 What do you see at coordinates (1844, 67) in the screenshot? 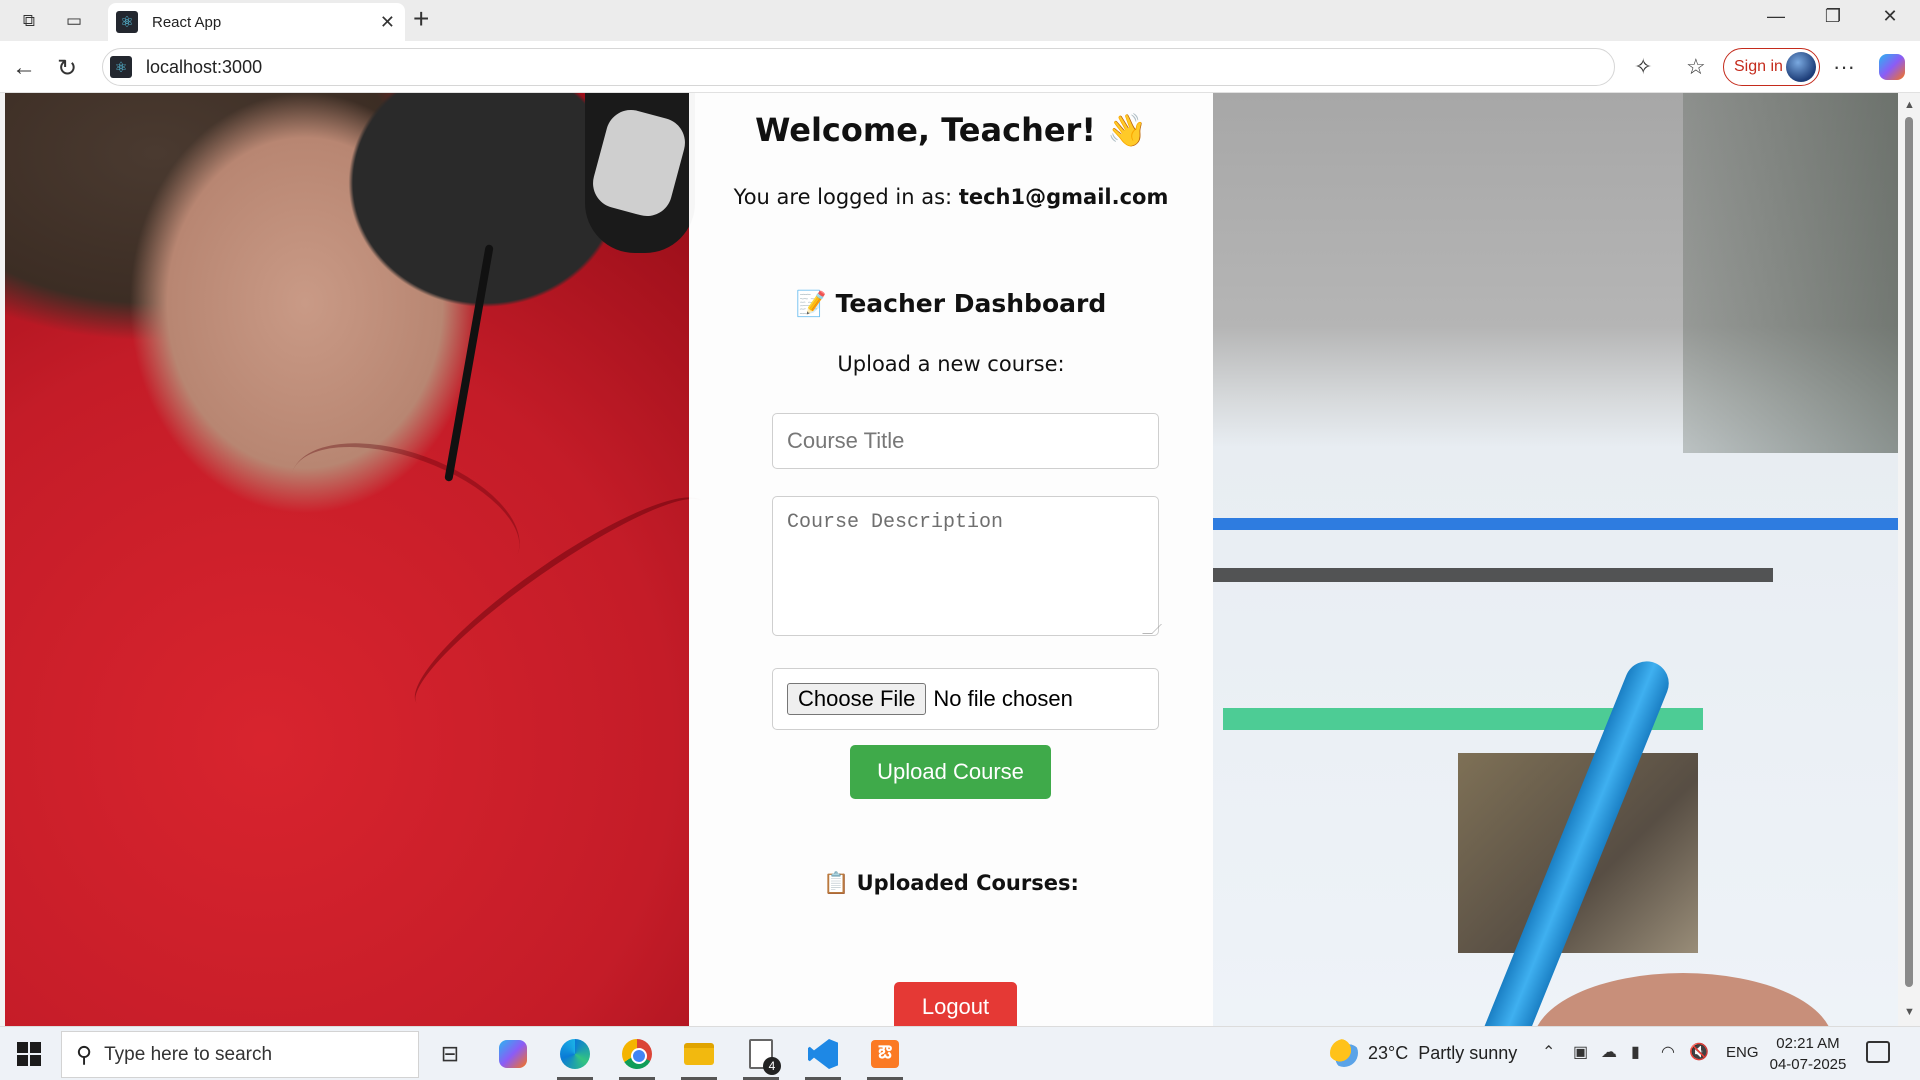
I see `more-menu-icon: ···` at bounding box center [1844, 67].